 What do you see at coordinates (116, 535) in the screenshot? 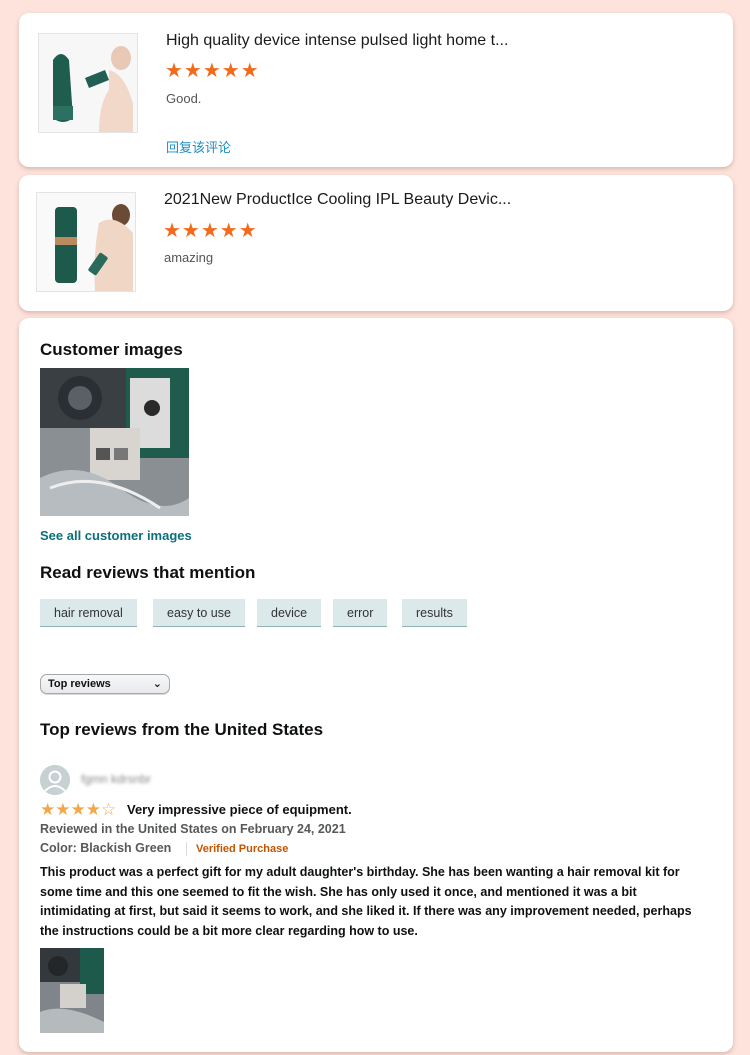
I see `see-all-customer-images-link: See all customer images` at bounding box center [116, 535].